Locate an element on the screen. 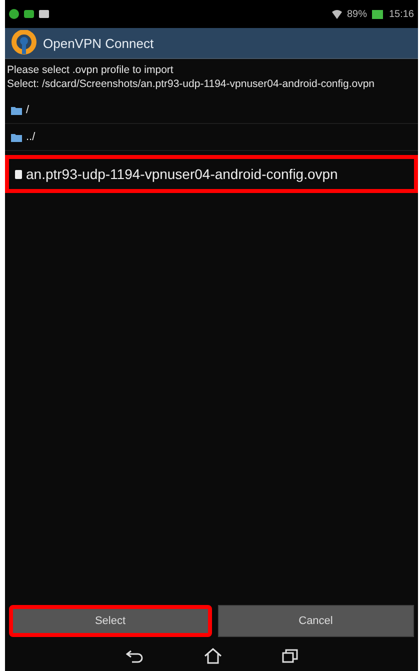 The height and width of the screenshot is (671, 420). file-icon is located at coordinates (18, 174).